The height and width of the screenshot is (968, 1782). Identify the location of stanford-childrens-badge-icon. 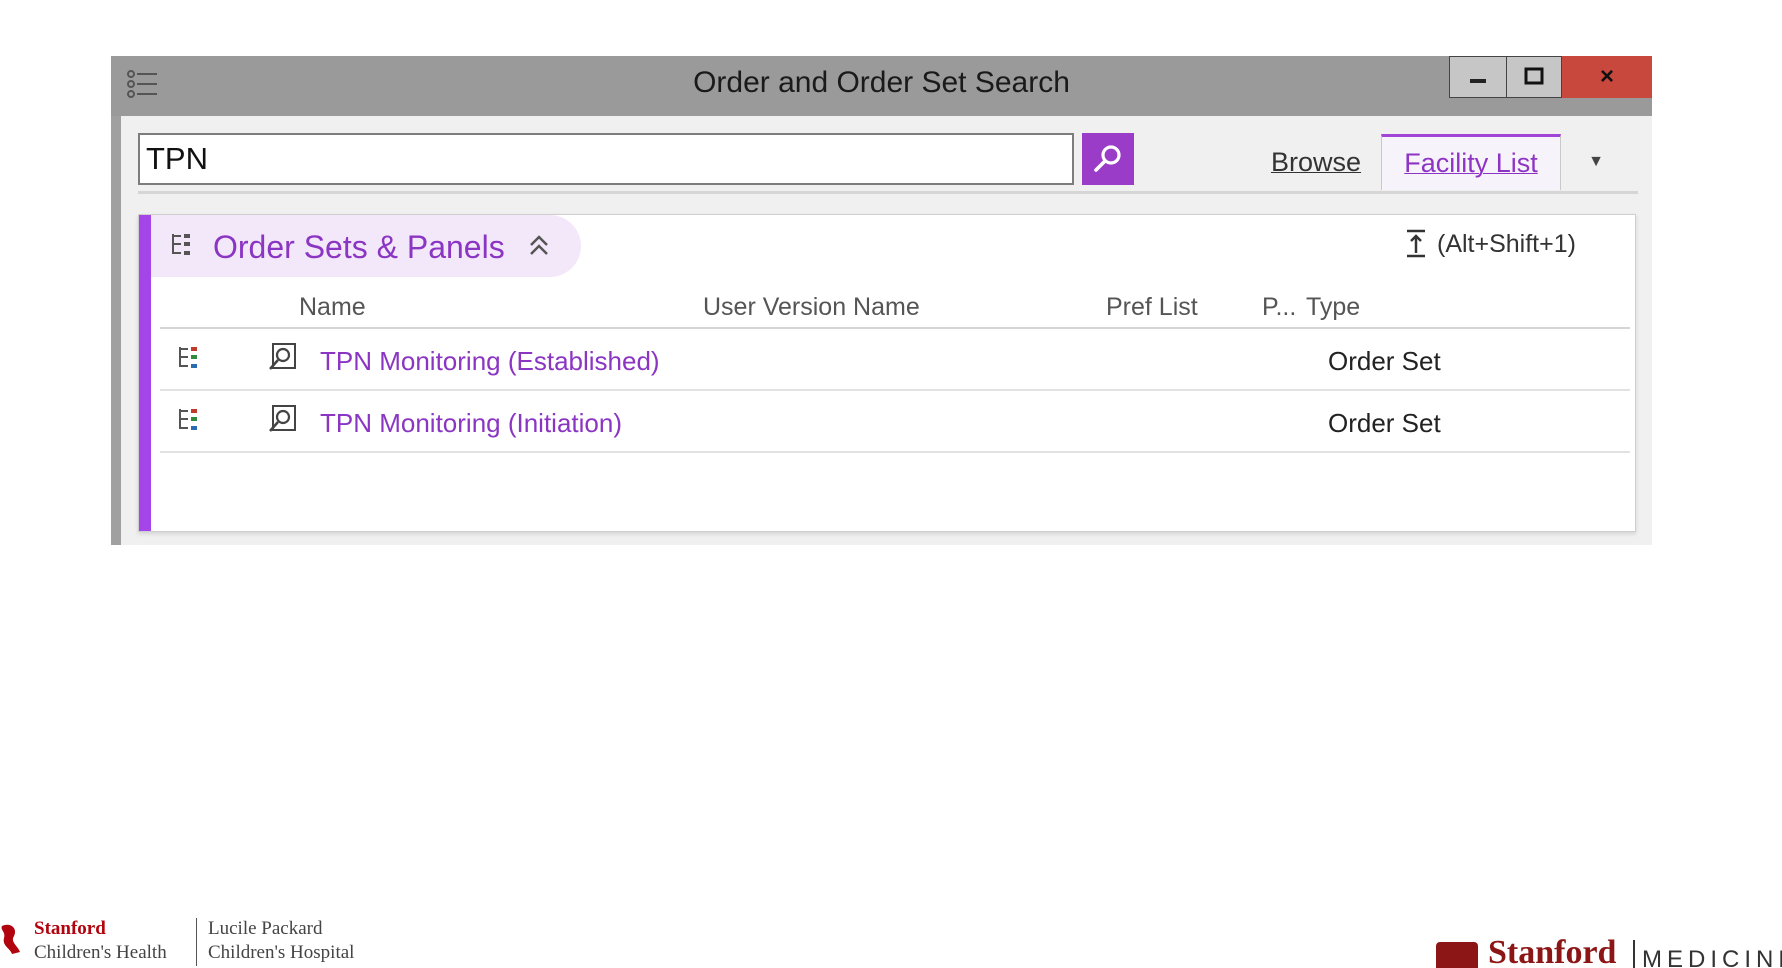
(10, 939).